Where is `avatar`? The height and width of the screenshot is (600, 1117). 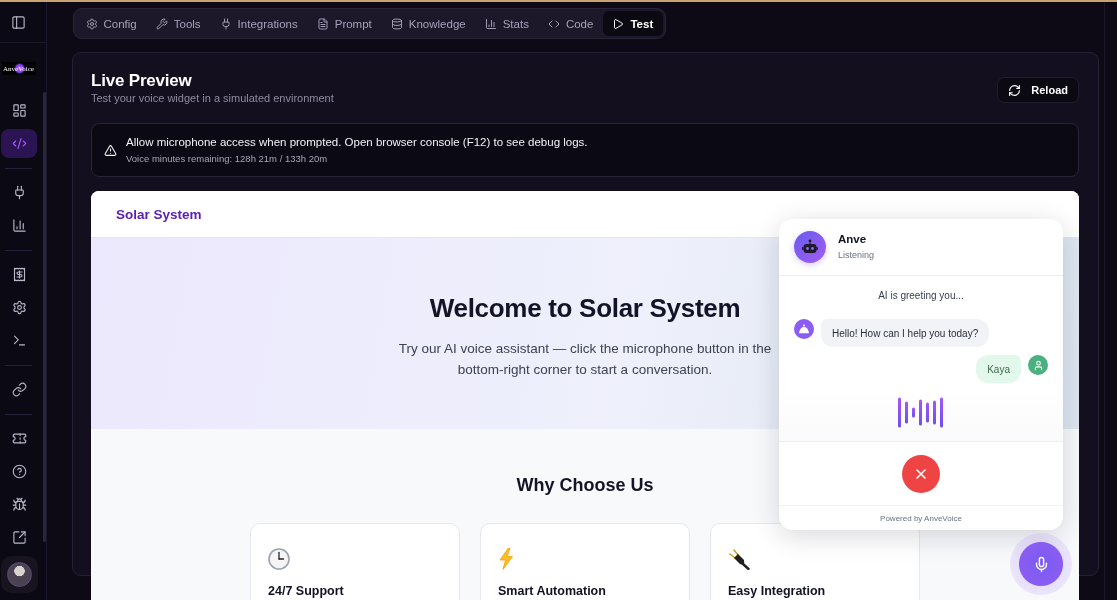
avatar is located at coordinates (19, 574).